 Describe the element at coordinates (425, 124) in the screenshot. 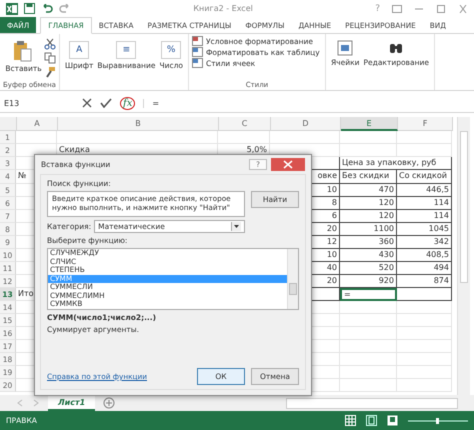

I see `column-header: F` at that location.